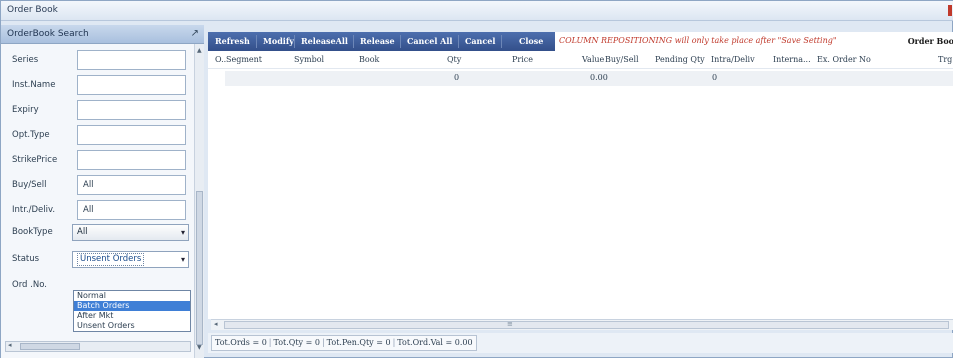 The width and height of the screenshot is (953, 358). I want to click on grid-hscroll: ◂ ≡, so click(582, 324).